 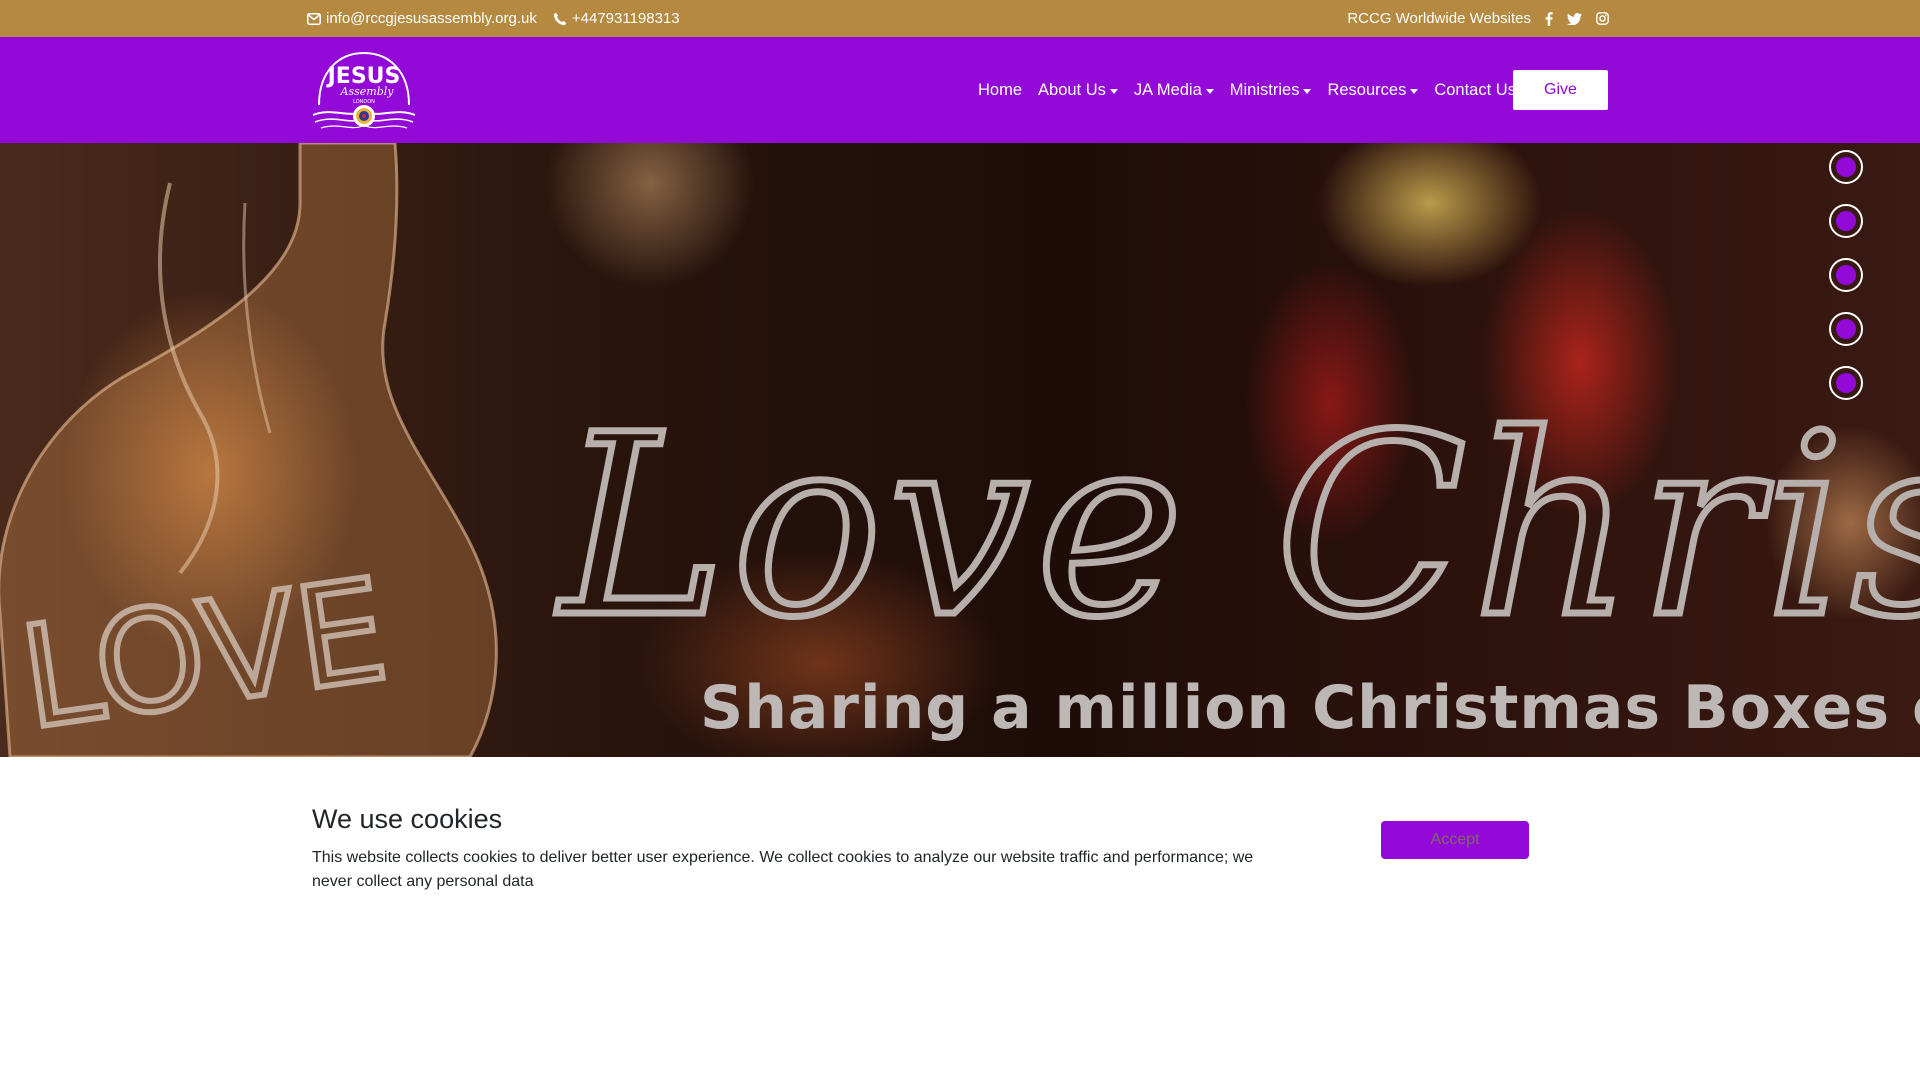 I want to click on nav-resources: Resources, so click(x=1372, y=90).